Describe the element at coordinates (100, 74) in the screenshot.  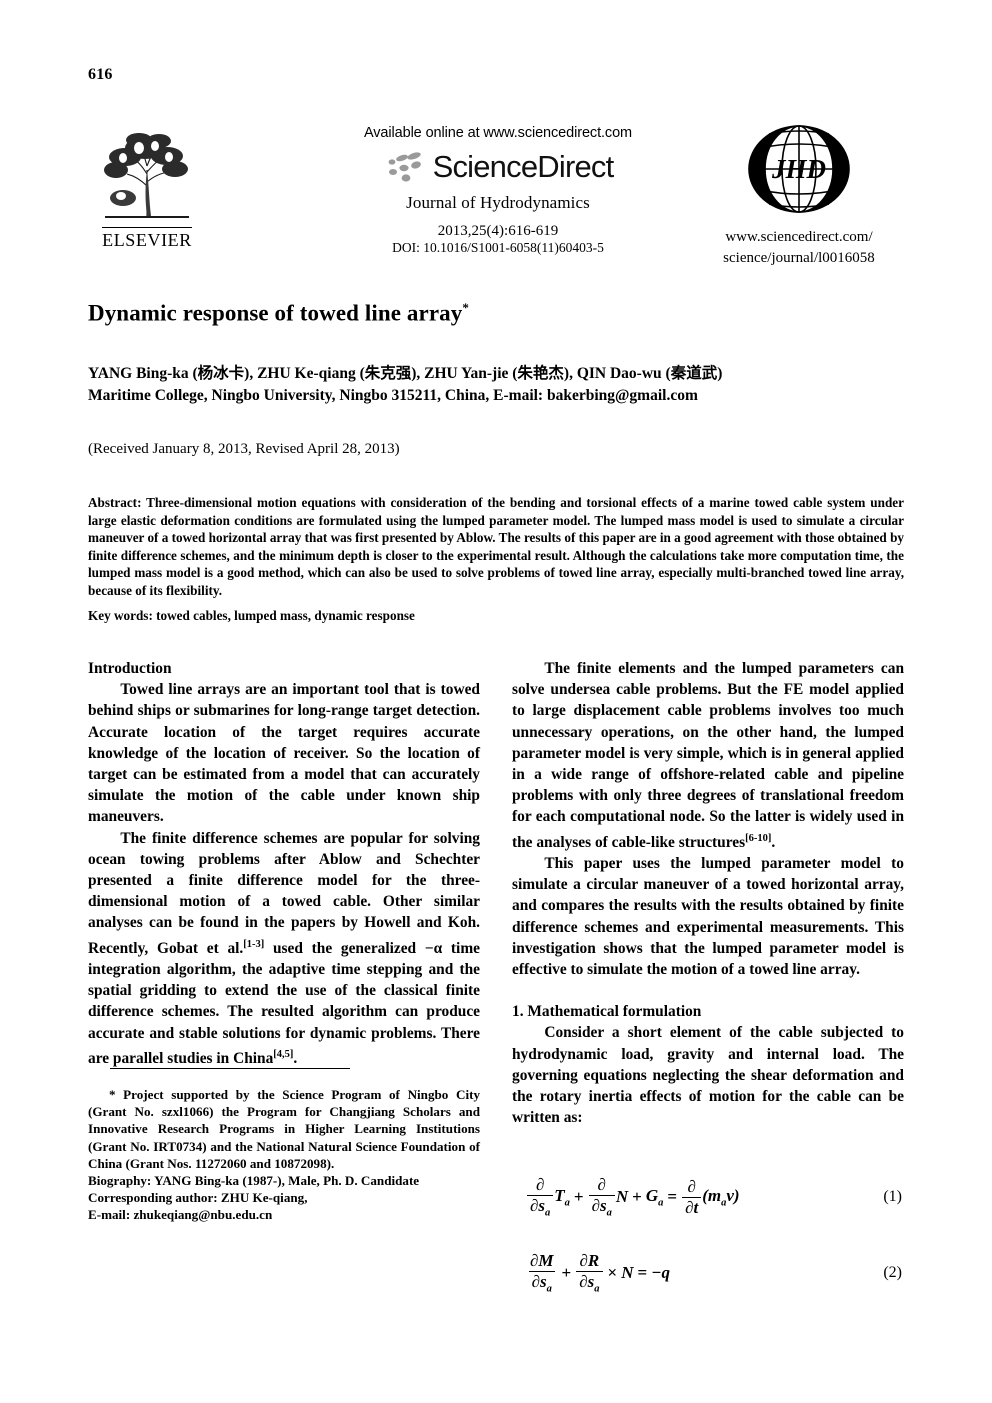
I see `page-number: 616` at that location.